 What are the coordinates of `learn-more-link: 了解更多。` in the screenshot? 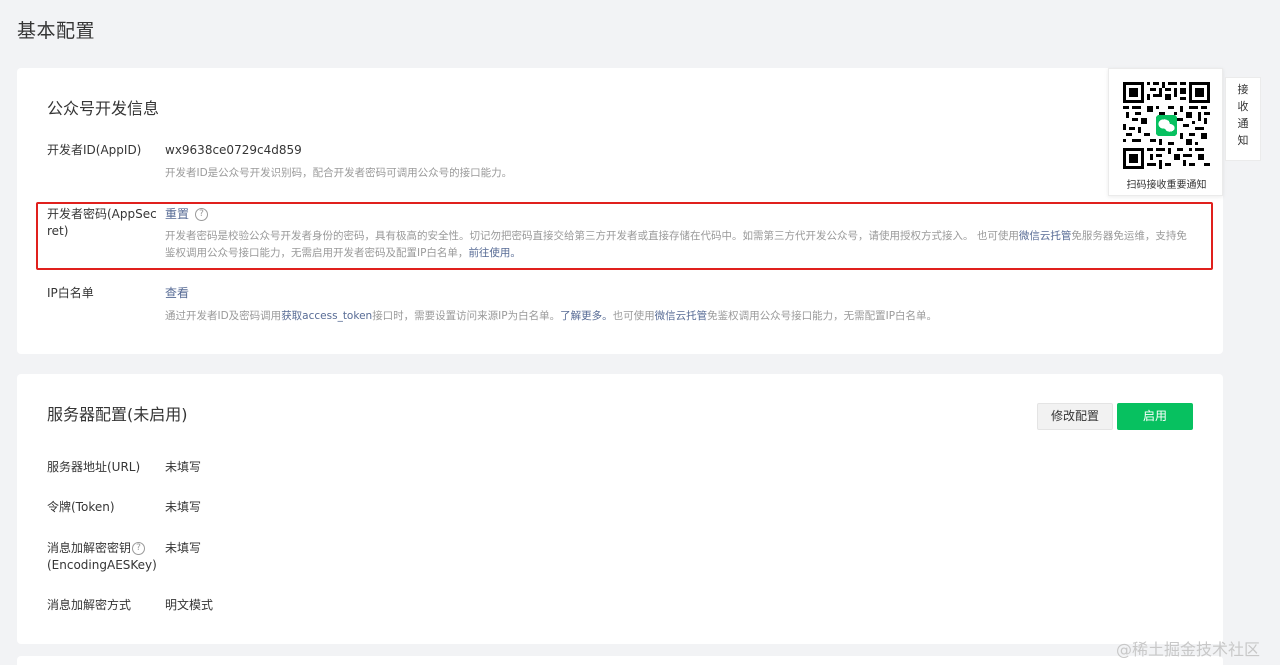 It's located at (586, 316).